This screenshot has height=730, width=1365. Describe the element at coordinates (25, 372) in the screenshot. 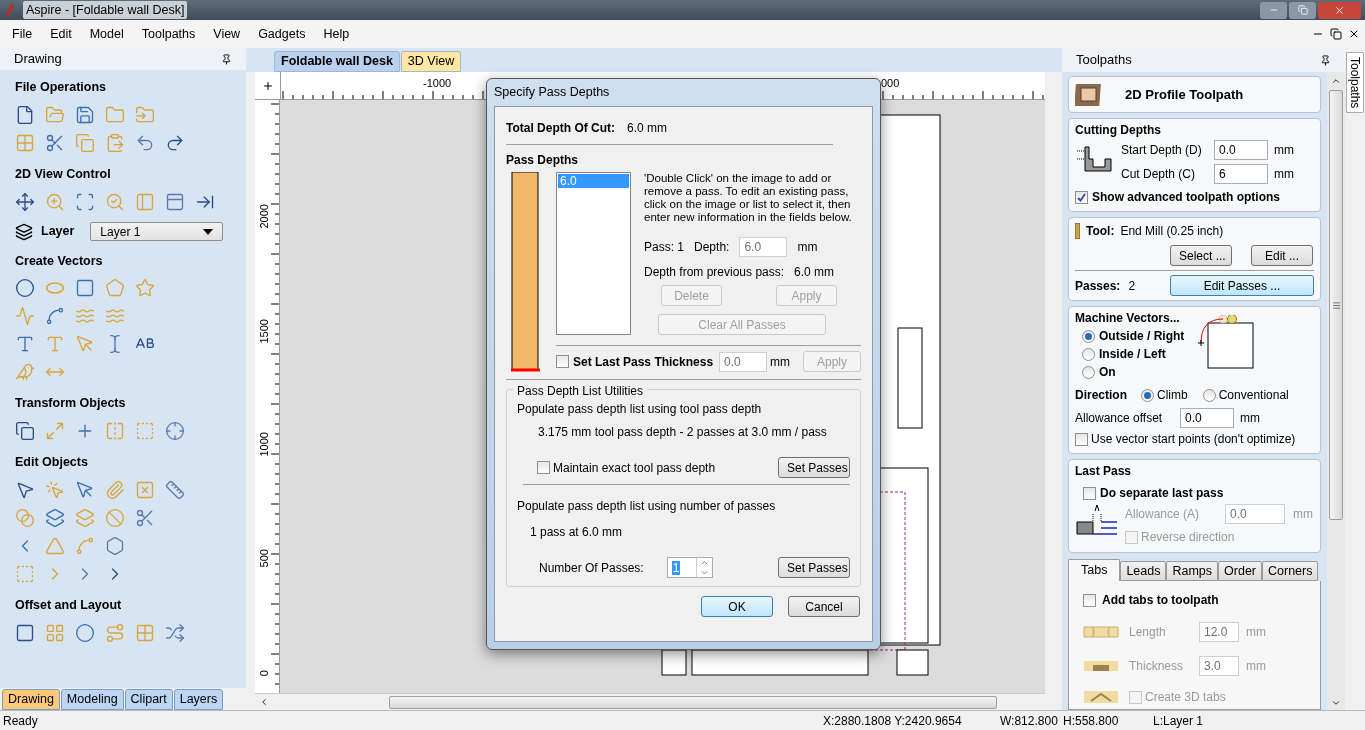

I see `bird-icon` at that location.